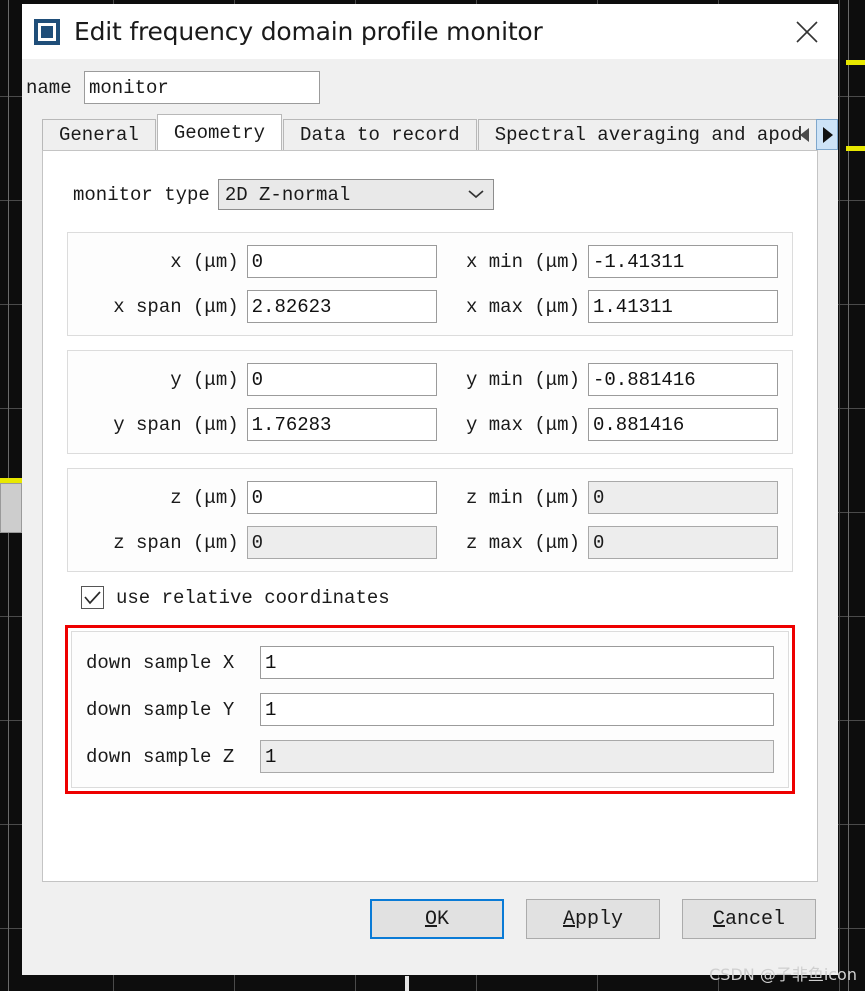 Image resolution: width=865 pixels, height=991 pixels. What do you see at coordinates (49, 87) in the screenshot?
I see `name-label: name` at bounding box center [49, 87].